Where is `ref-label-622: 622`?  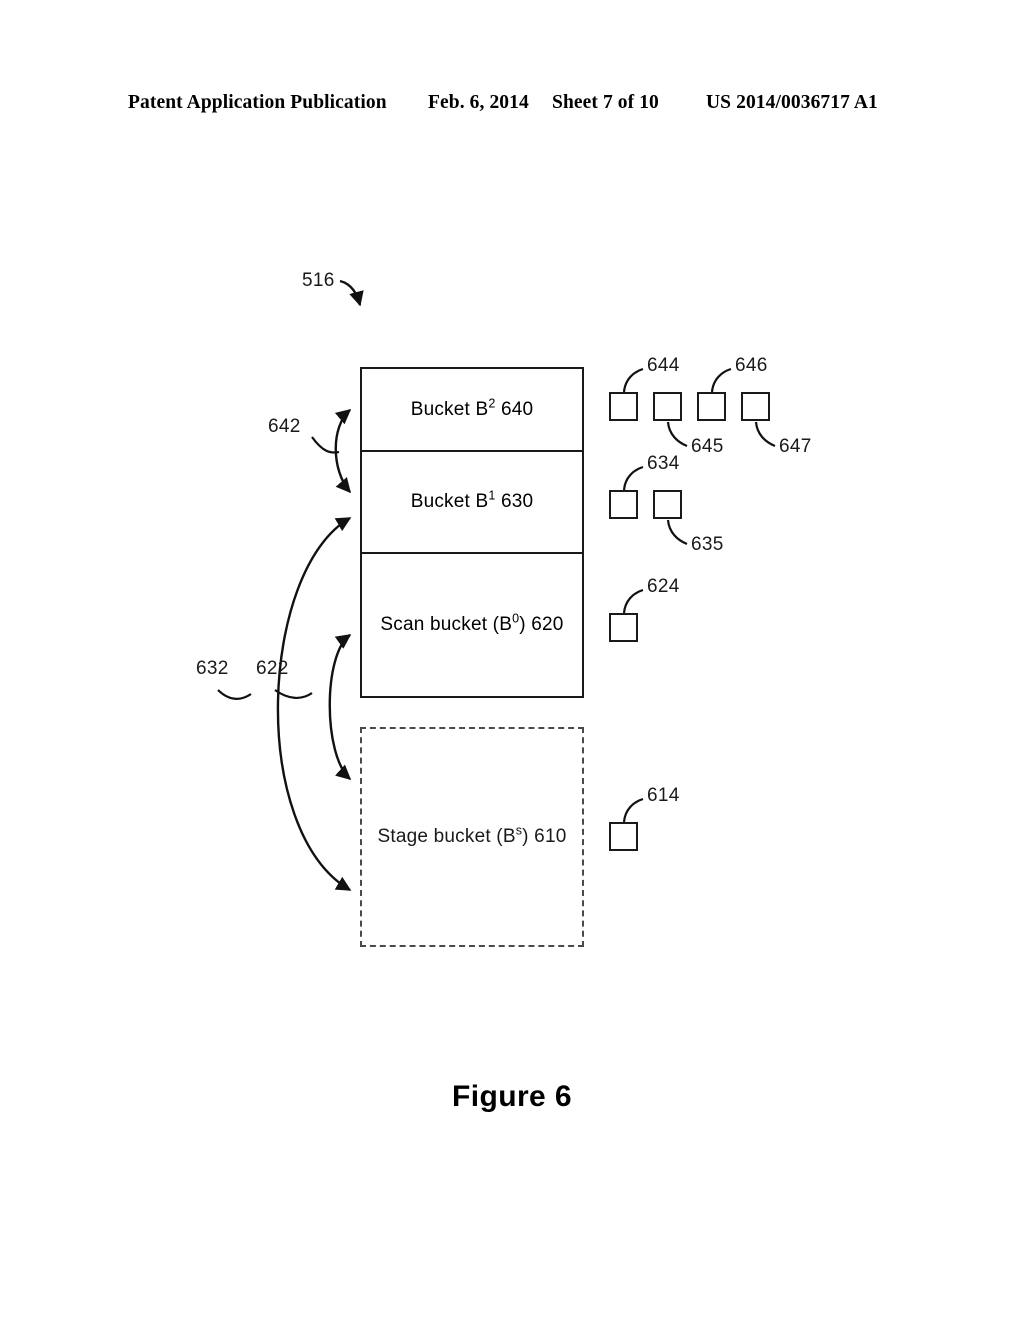
ref-label-622: 622 is located at coordinates (272, 668).